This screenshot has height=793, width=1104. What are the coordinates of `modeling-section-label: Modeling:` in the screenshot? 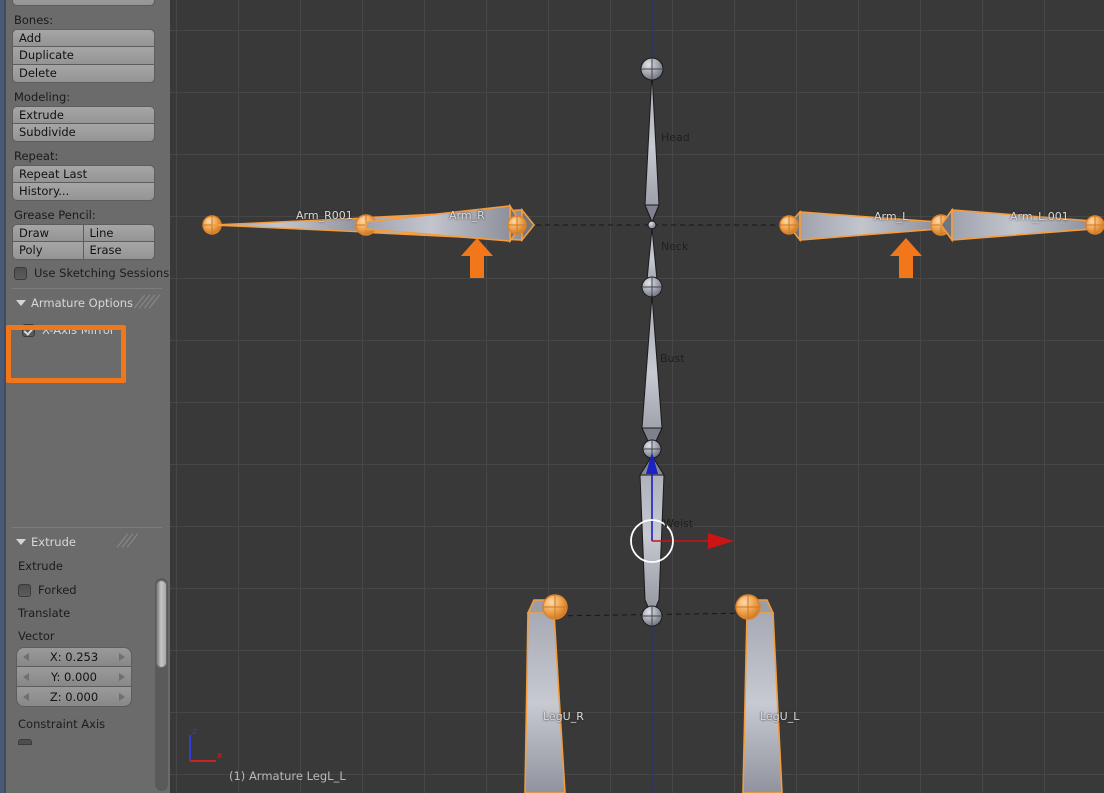 It's located at (42, 97).